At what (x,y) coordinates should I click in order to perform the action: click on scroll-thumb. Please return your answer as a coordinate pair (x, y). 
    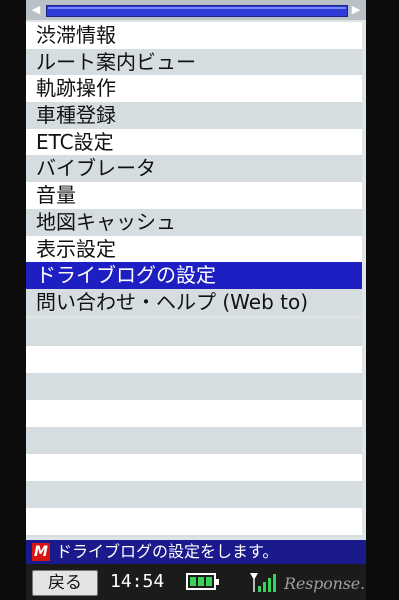
    Looking at the image, I should click on (197, 11).